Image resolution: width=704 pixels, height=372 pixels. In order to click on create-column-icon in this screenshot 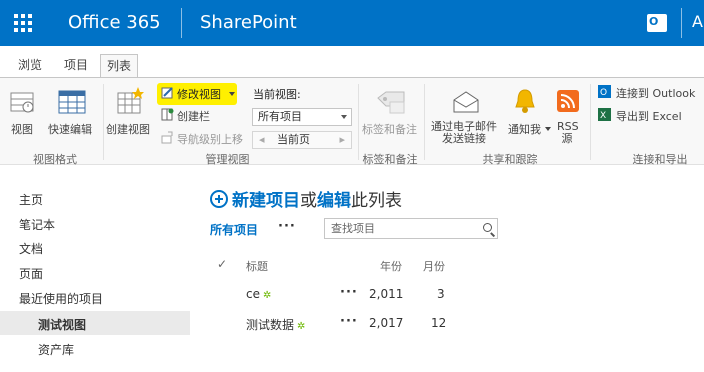, I will do `click(167, 116)`.